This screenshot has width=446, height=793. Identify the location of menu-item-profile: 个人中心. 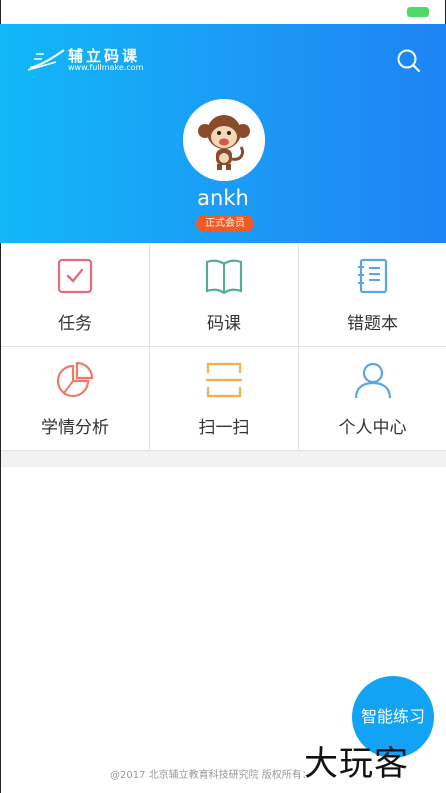
(372, 399).